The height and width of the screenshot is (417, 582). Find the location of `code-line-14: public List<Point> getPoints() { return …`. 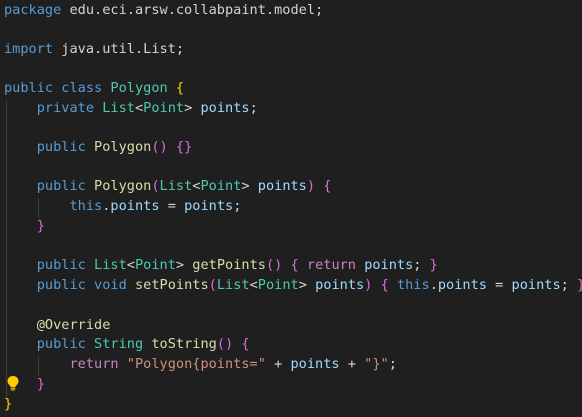

code-line-14: public List<Point> getPoints() { return … is located at coordinates (221, 265).